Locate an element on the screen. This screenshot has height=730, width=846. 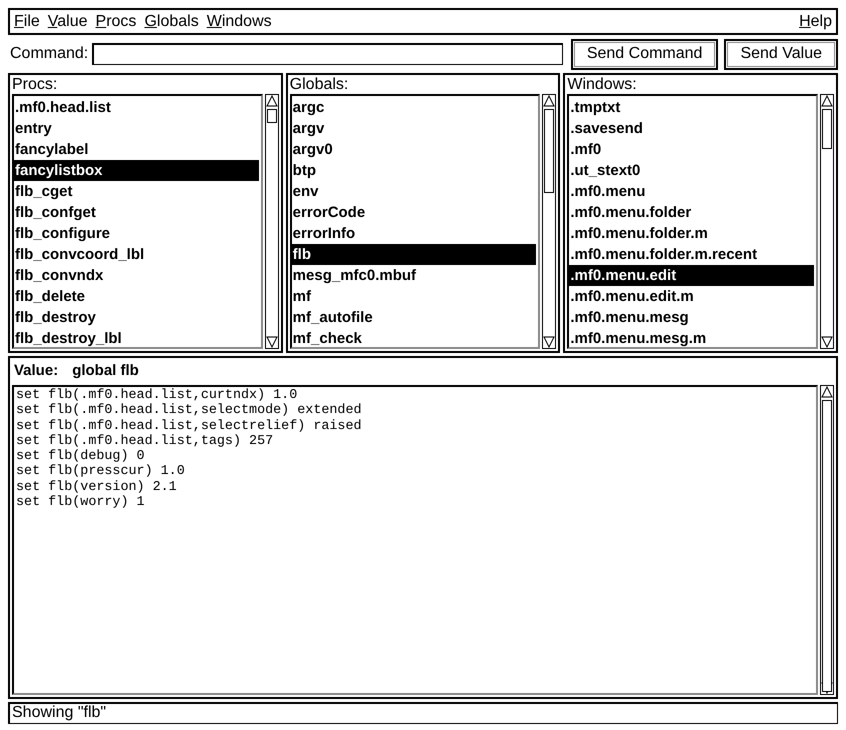
menu-item: Help is located at coordinates (815, 21).